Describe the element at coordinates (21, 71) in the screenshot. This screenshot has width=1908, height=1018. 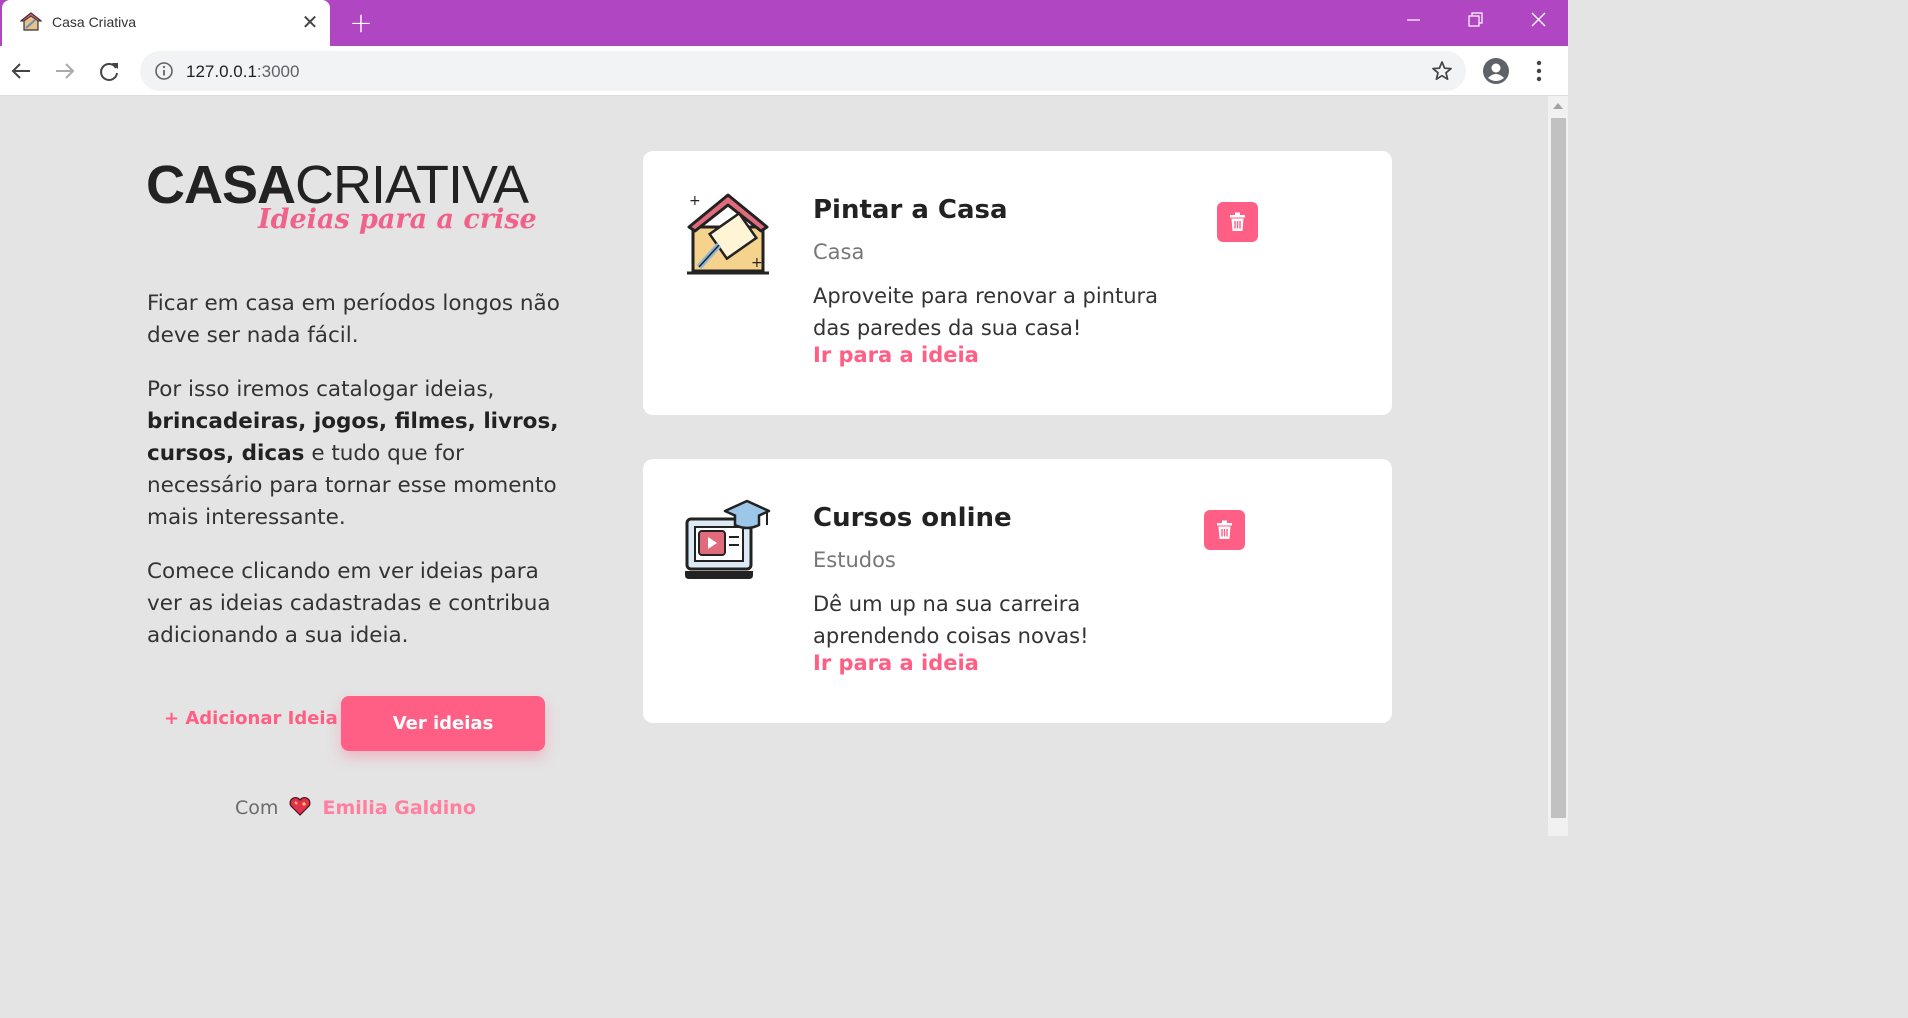
I see `back-icon` at that location.